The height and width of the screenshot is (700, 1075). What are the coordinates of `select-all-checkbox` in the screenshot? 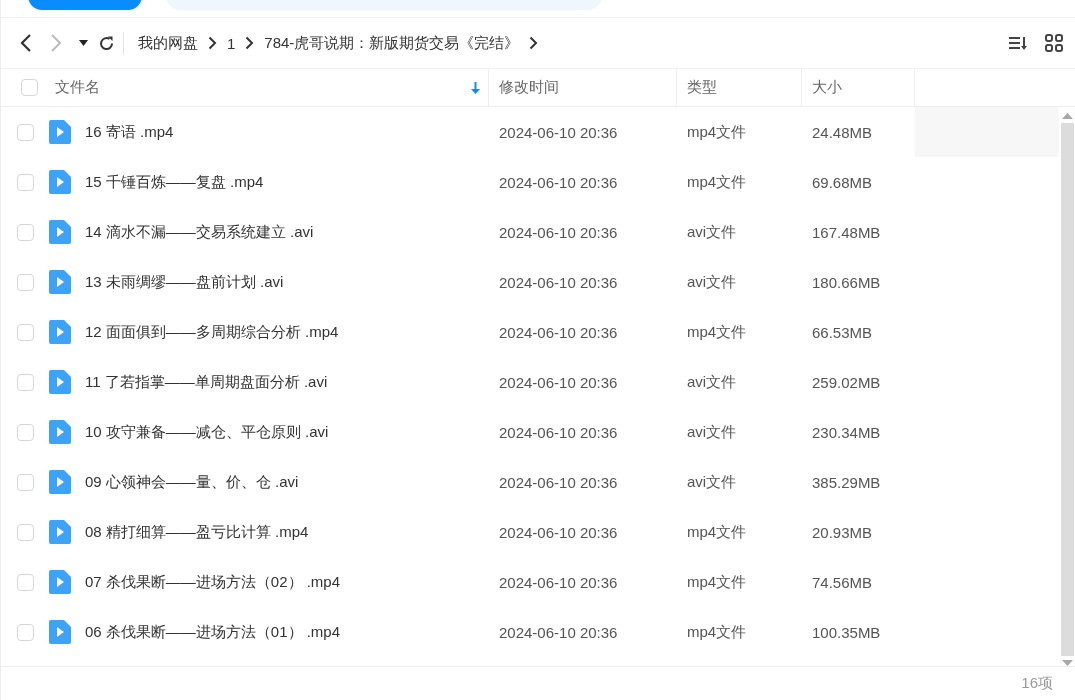 It's located at (29, 87).